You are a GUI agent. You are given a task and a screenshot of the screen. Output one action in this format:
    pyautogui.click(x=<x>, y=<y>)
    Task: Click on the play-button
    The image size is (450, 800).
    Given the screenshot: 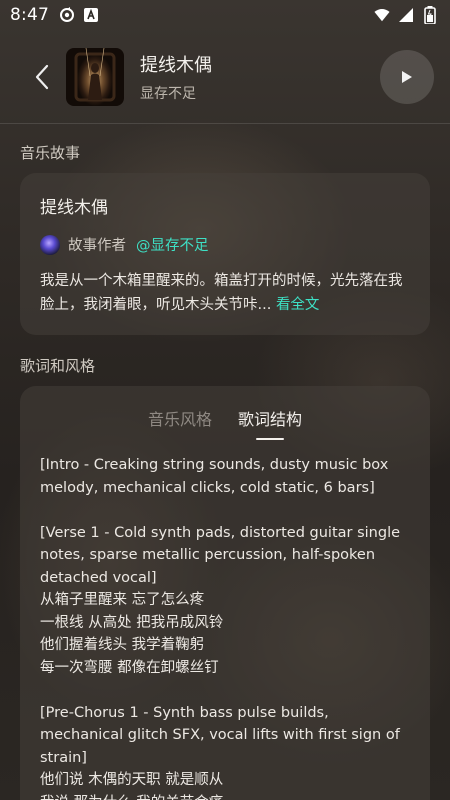 What is the action you would take?
    pyautogui.click(x=407, y=77)
    